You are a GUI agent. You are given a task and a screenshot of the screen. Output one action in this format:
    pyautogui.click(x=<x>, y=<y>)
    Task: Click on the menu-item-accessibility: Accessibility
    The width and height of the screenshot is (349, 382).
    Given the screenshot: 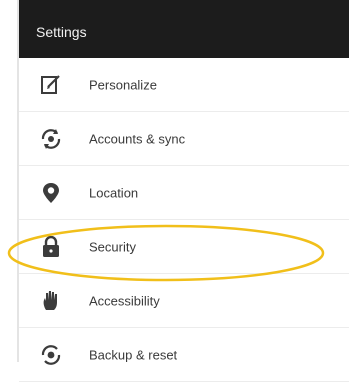 What is the action you would take?
    pyautogui.click(x=184, y=301)
    